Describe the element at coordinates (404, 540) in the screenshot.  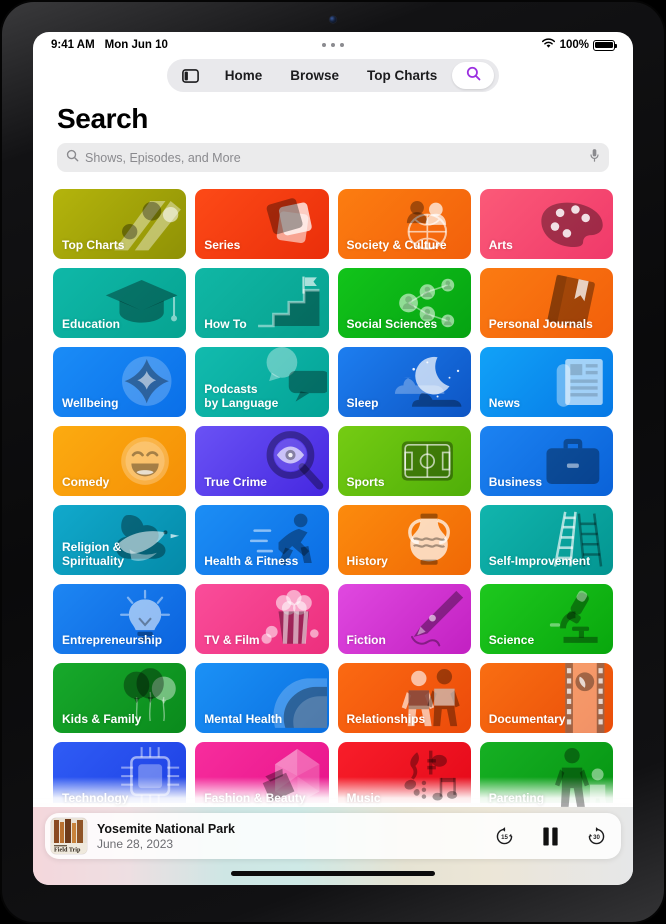
I see `category-tile: History` at that location.